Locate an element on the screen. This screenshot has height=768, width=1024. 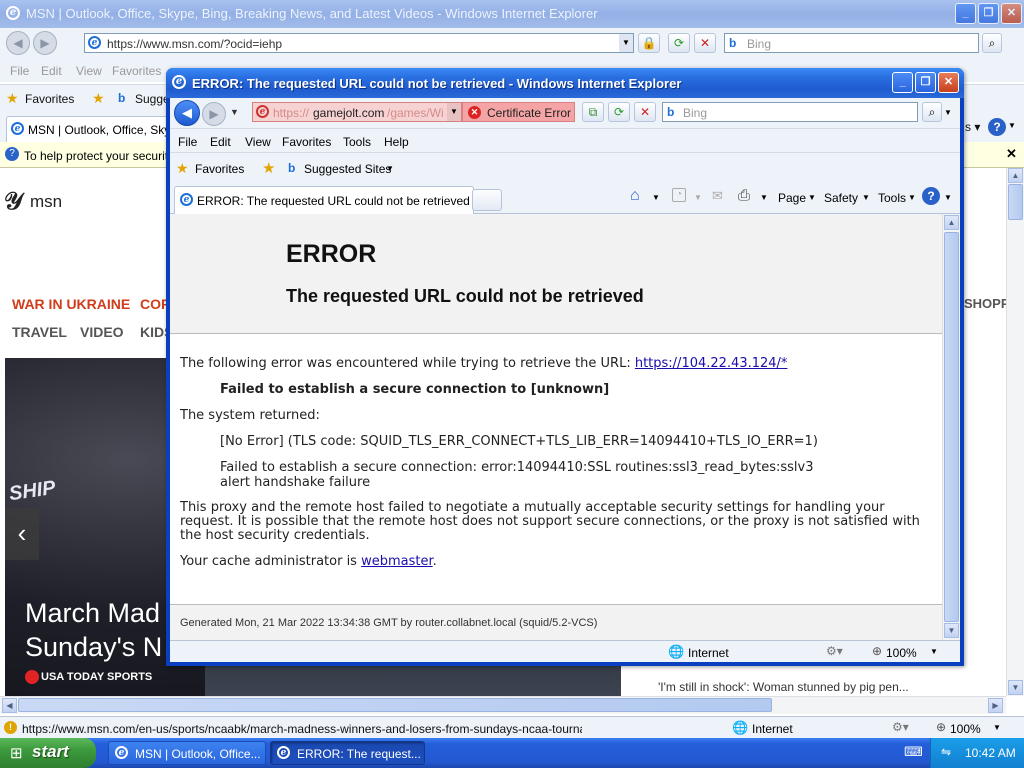
menu-edit: Edit is located at coordinates (220, 142).